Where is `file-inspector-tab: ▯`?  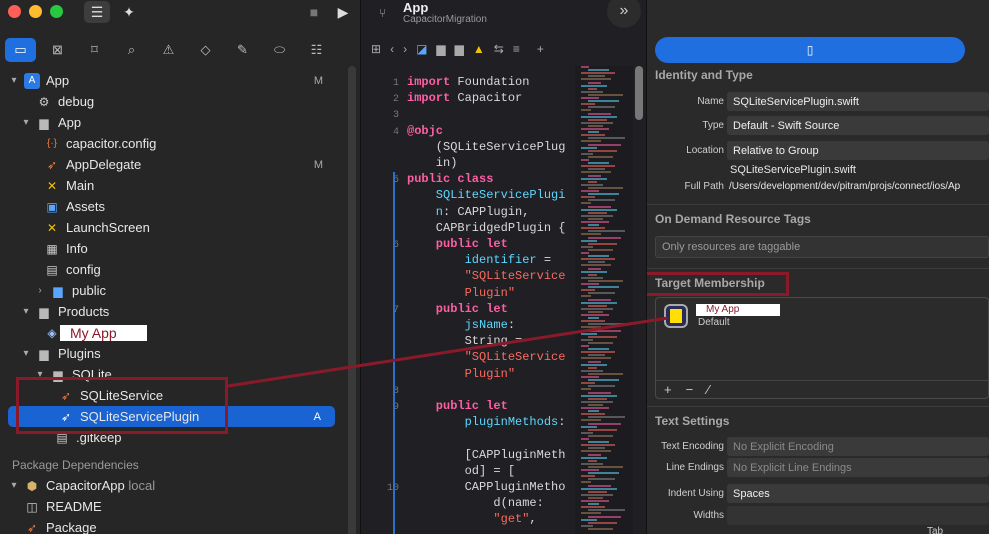 file-inspector-tab: ▯ is located at coordinates (810, 50).